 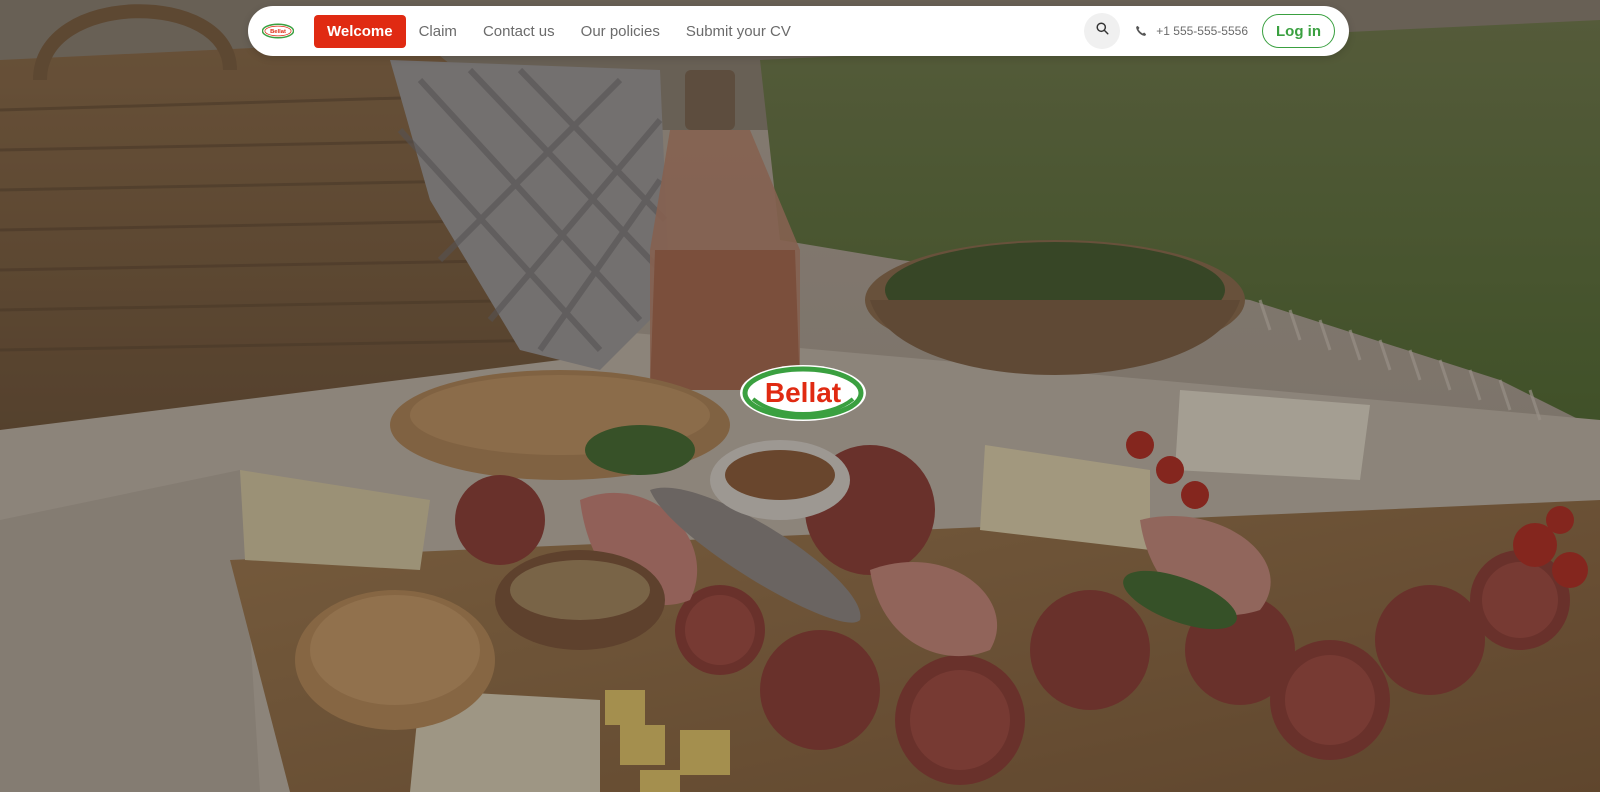 What do you see at coordinates (1202, 31) in the screenshot?
I see `phone-number: +1 555-555-5556` at bounding box center [1202, 31].